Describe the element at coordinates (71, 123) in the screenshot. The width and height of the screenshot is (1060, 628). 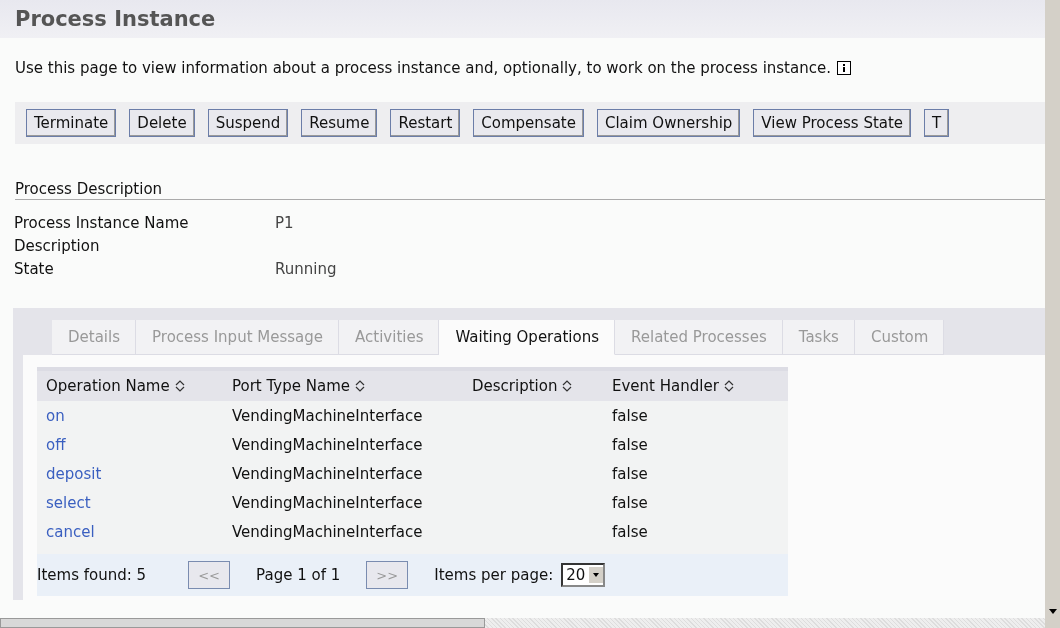
I see `action-button: Terminate` at that location.